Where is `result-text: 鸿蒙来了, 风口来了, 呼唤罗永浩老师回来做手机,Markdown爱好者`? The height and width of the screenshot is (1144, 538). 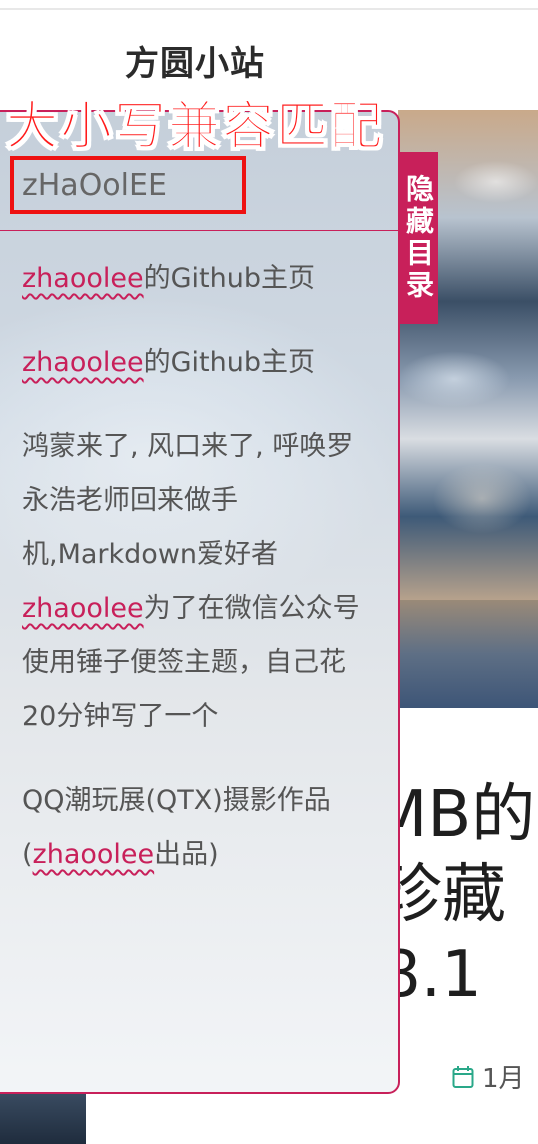 result-text: 鸿蒙来了, 风口来了, 呼唤罗永浩老师回来做手机,Markdown爱好者 is located at coordinates (188, 500).